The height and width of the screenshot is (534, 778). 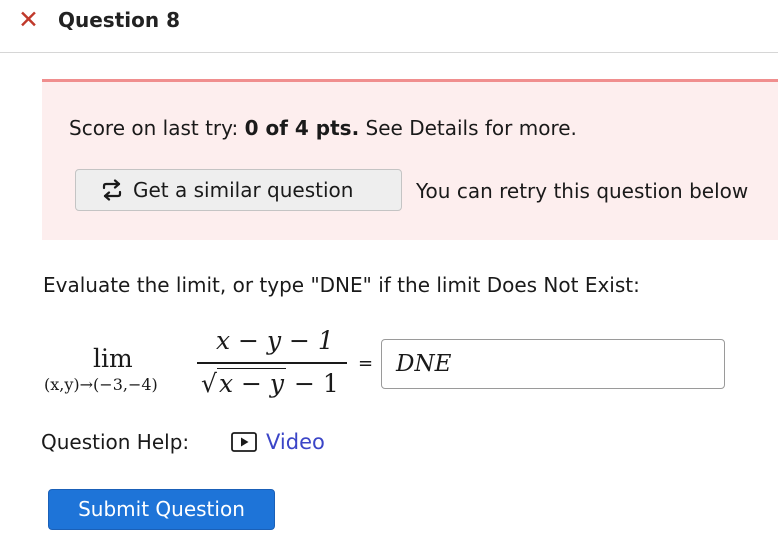 I want to click on retry-text: You can retry this question below, so click(x=582, y=191).